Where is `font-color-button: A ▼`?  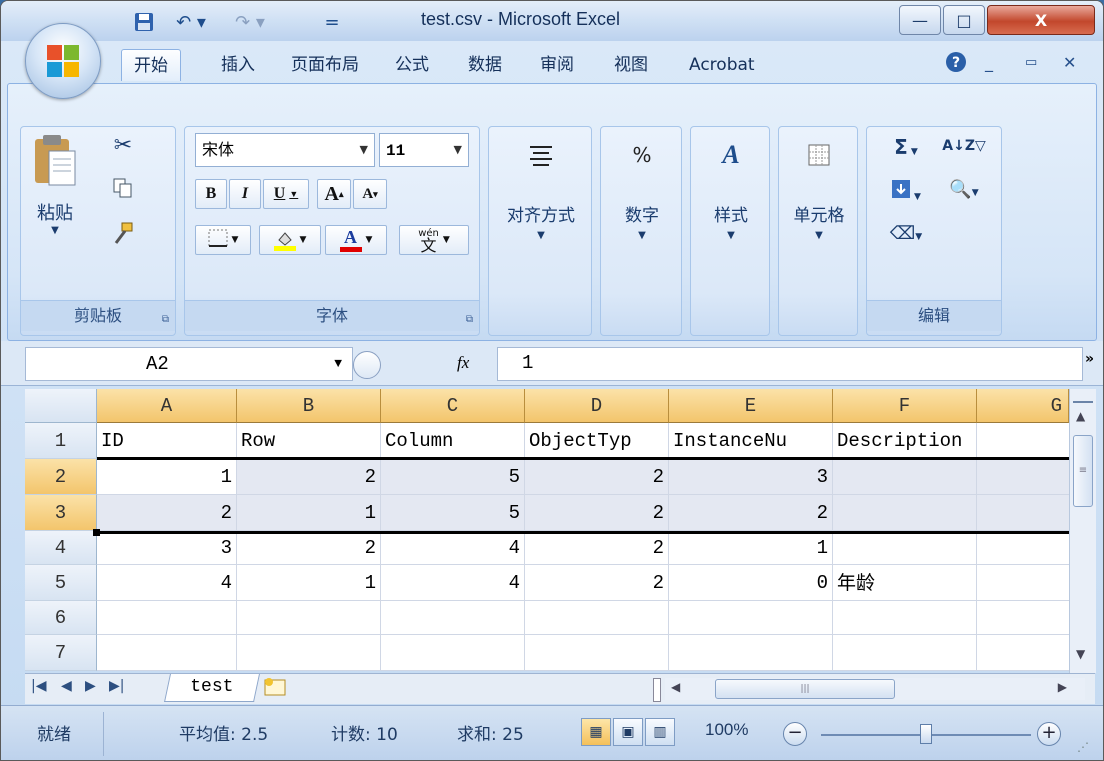 font-color-button: A ▼ is located at coordinates (356, 240).